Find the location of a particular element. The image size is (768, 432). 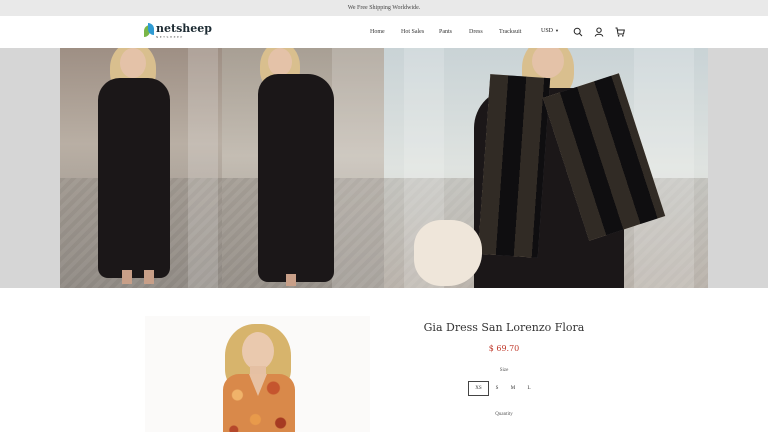

announcement-bar: We Free Shipping Worldwide. is located at coordinates (384, 8).